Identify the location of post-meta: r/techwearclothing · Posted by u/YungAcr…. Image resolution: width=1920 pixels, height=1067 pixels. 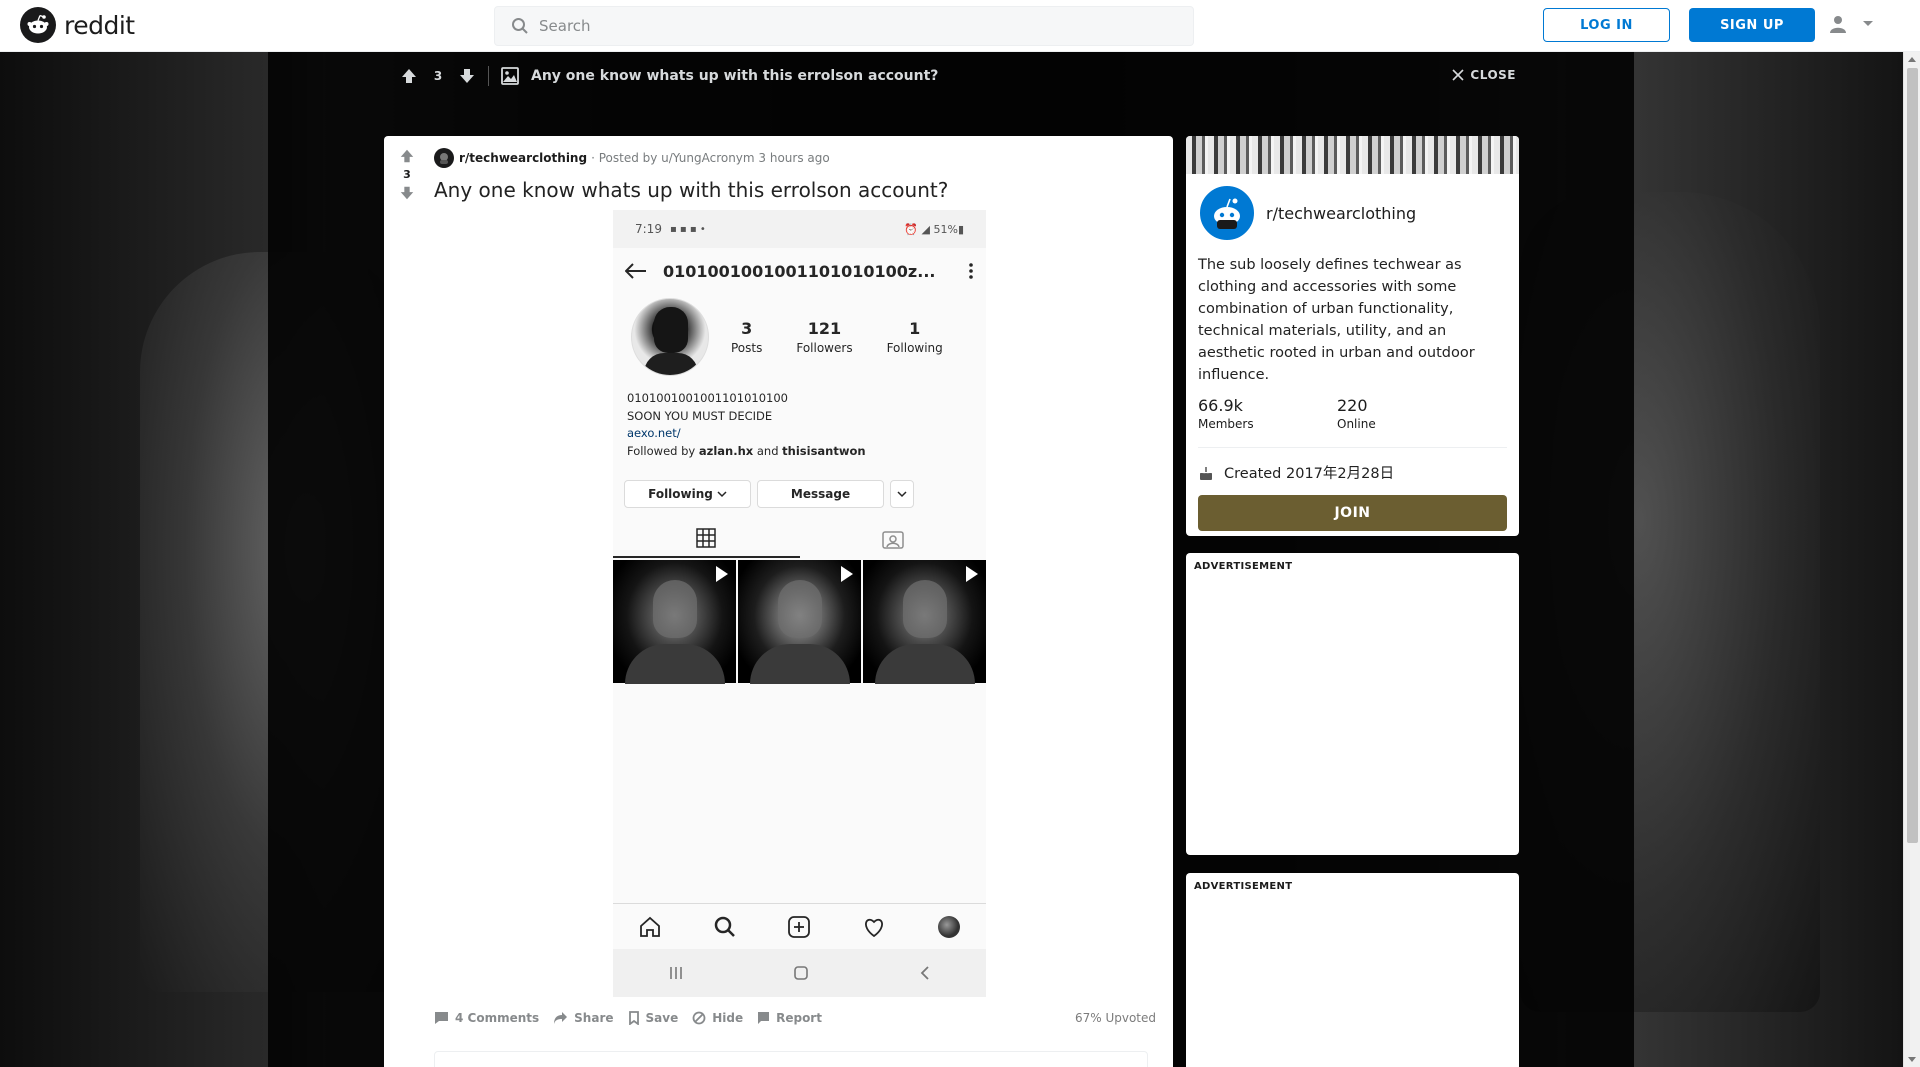
(632, 158).